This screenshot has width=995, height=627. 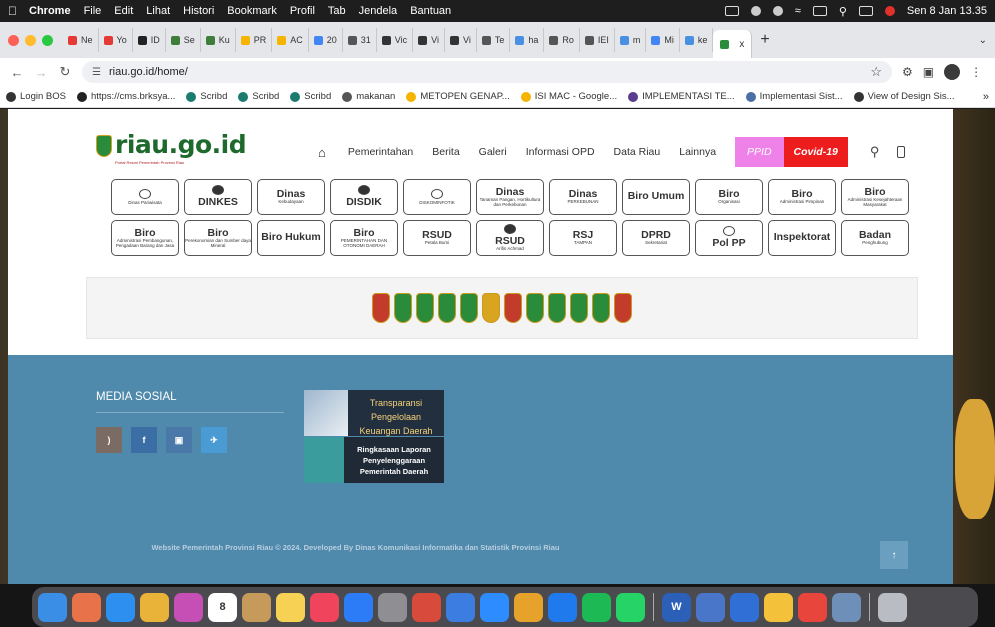 What do you see at coordinates (583, 197) in the screenshot?
I see `agency-card: Dinas PERKEBUNAN` at bounding box center [583, 197].